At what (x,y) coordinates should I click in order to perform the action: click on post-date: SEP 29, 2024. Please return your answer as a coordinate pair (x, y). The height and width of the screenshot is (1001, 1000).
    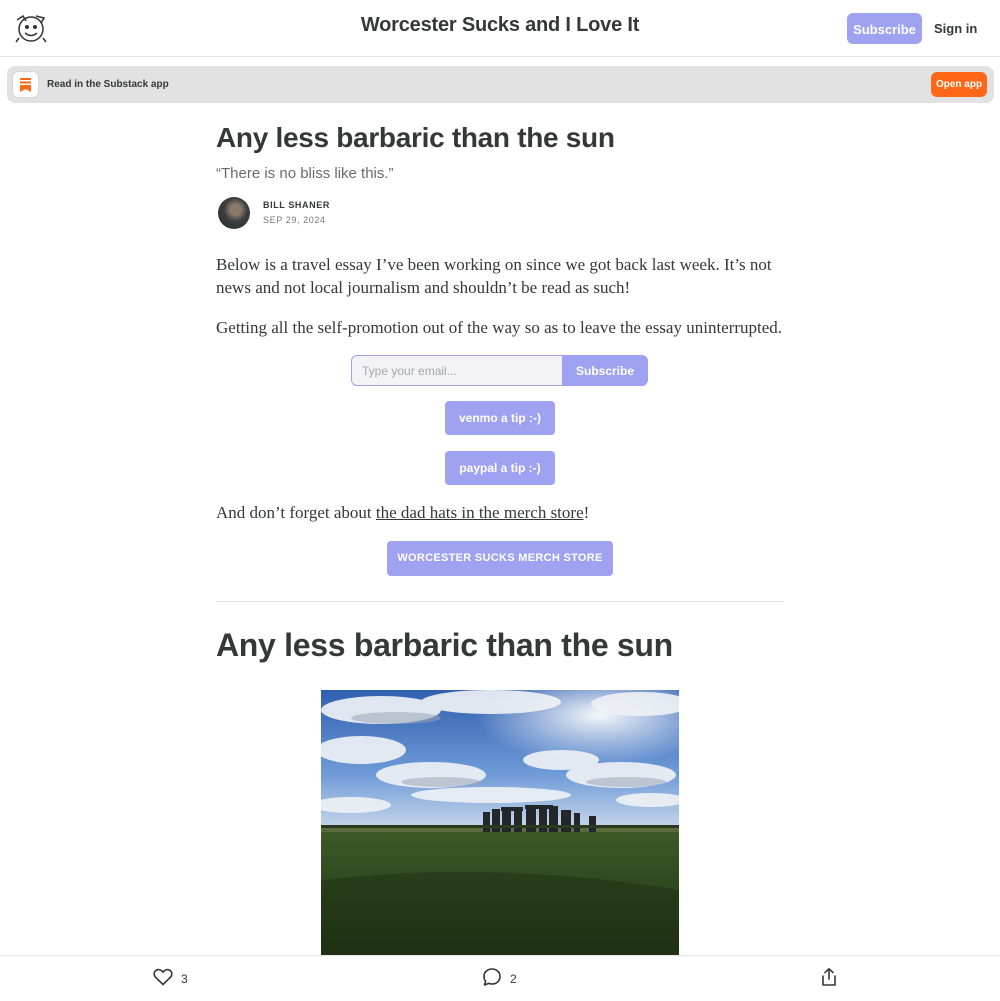
    Looking at the image, I should click on (294, 220).